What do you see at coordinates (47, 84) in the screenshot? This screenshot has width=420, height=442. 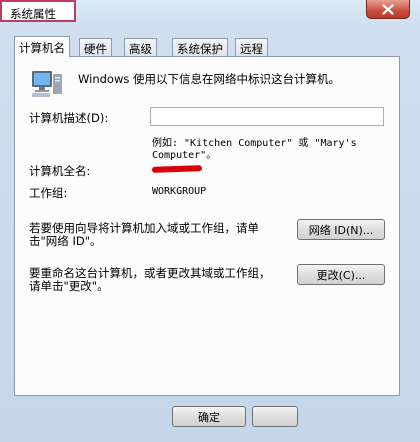 I see `computer-icon` at bounding box center [47, 84].